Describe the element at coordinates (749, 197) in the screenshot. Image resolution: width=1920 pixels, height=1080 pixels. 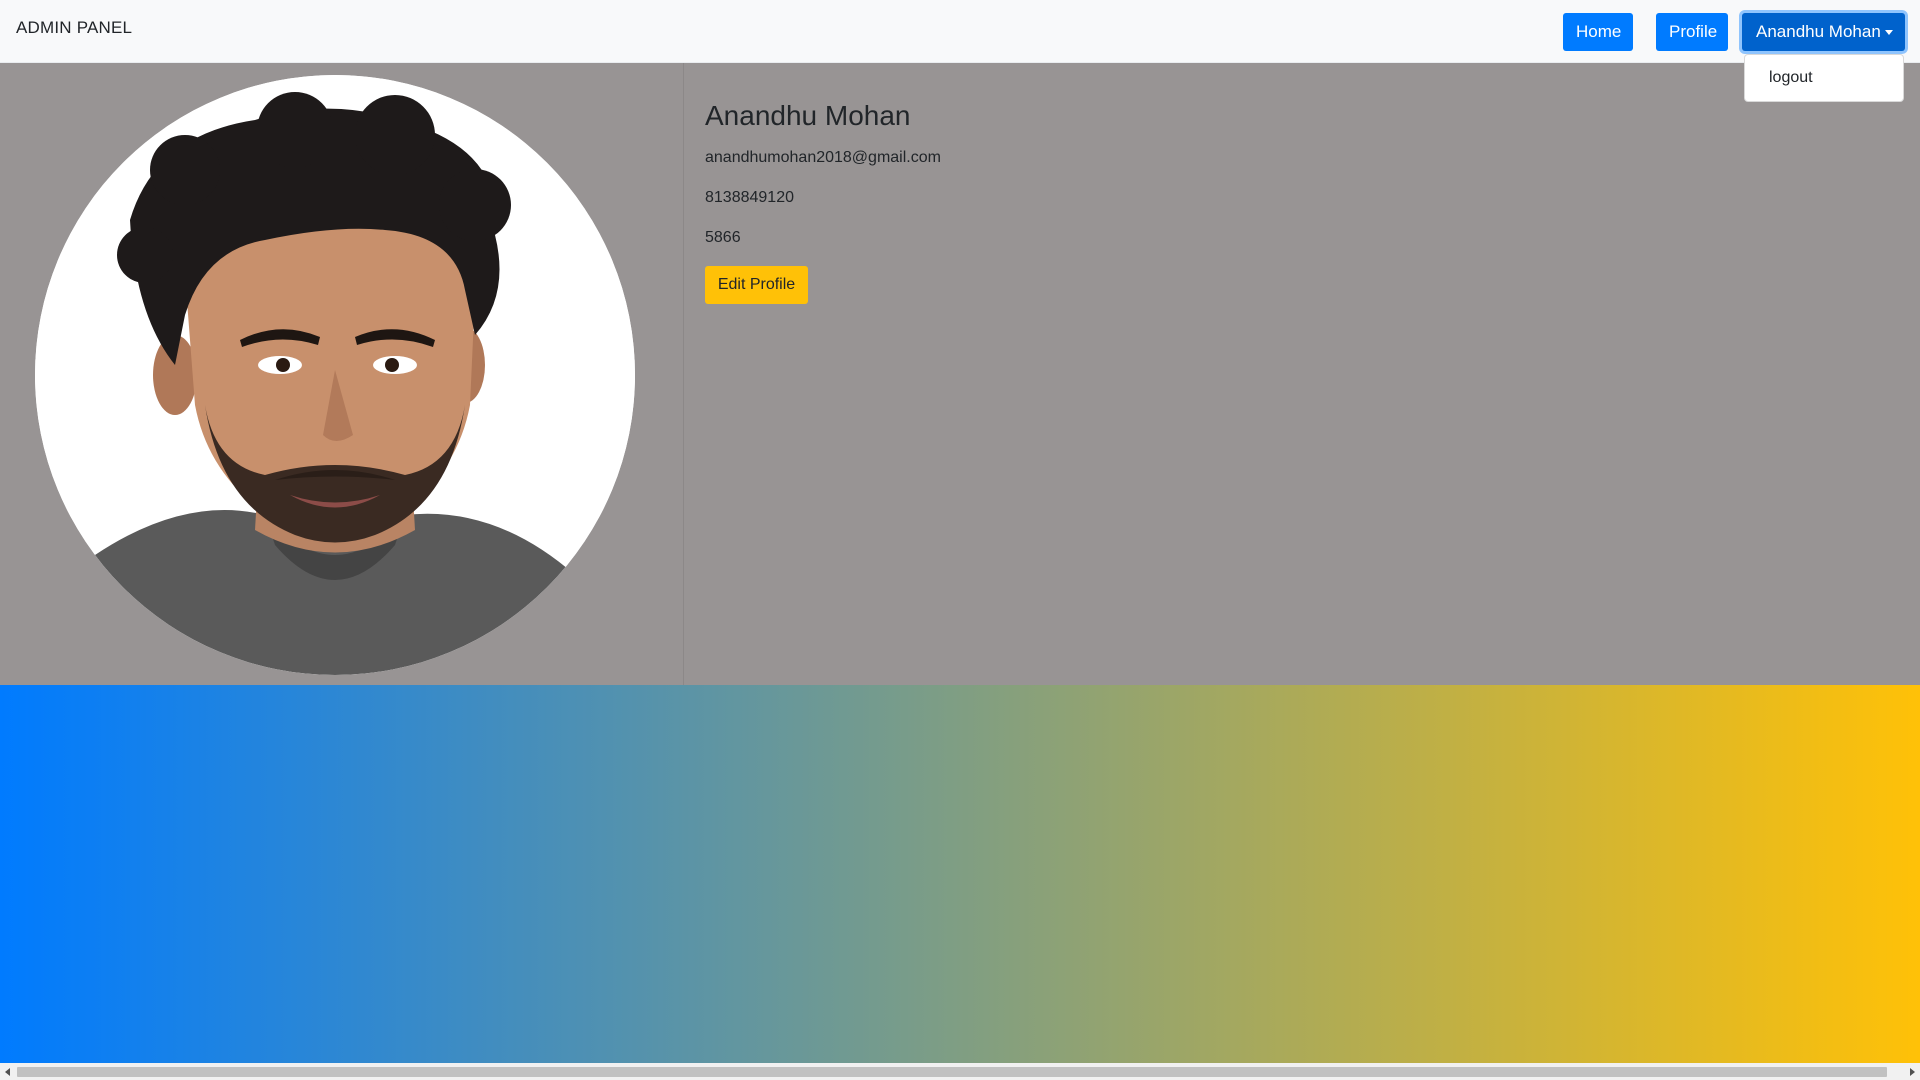
I see `profile-phone: 8138849120` at that location.